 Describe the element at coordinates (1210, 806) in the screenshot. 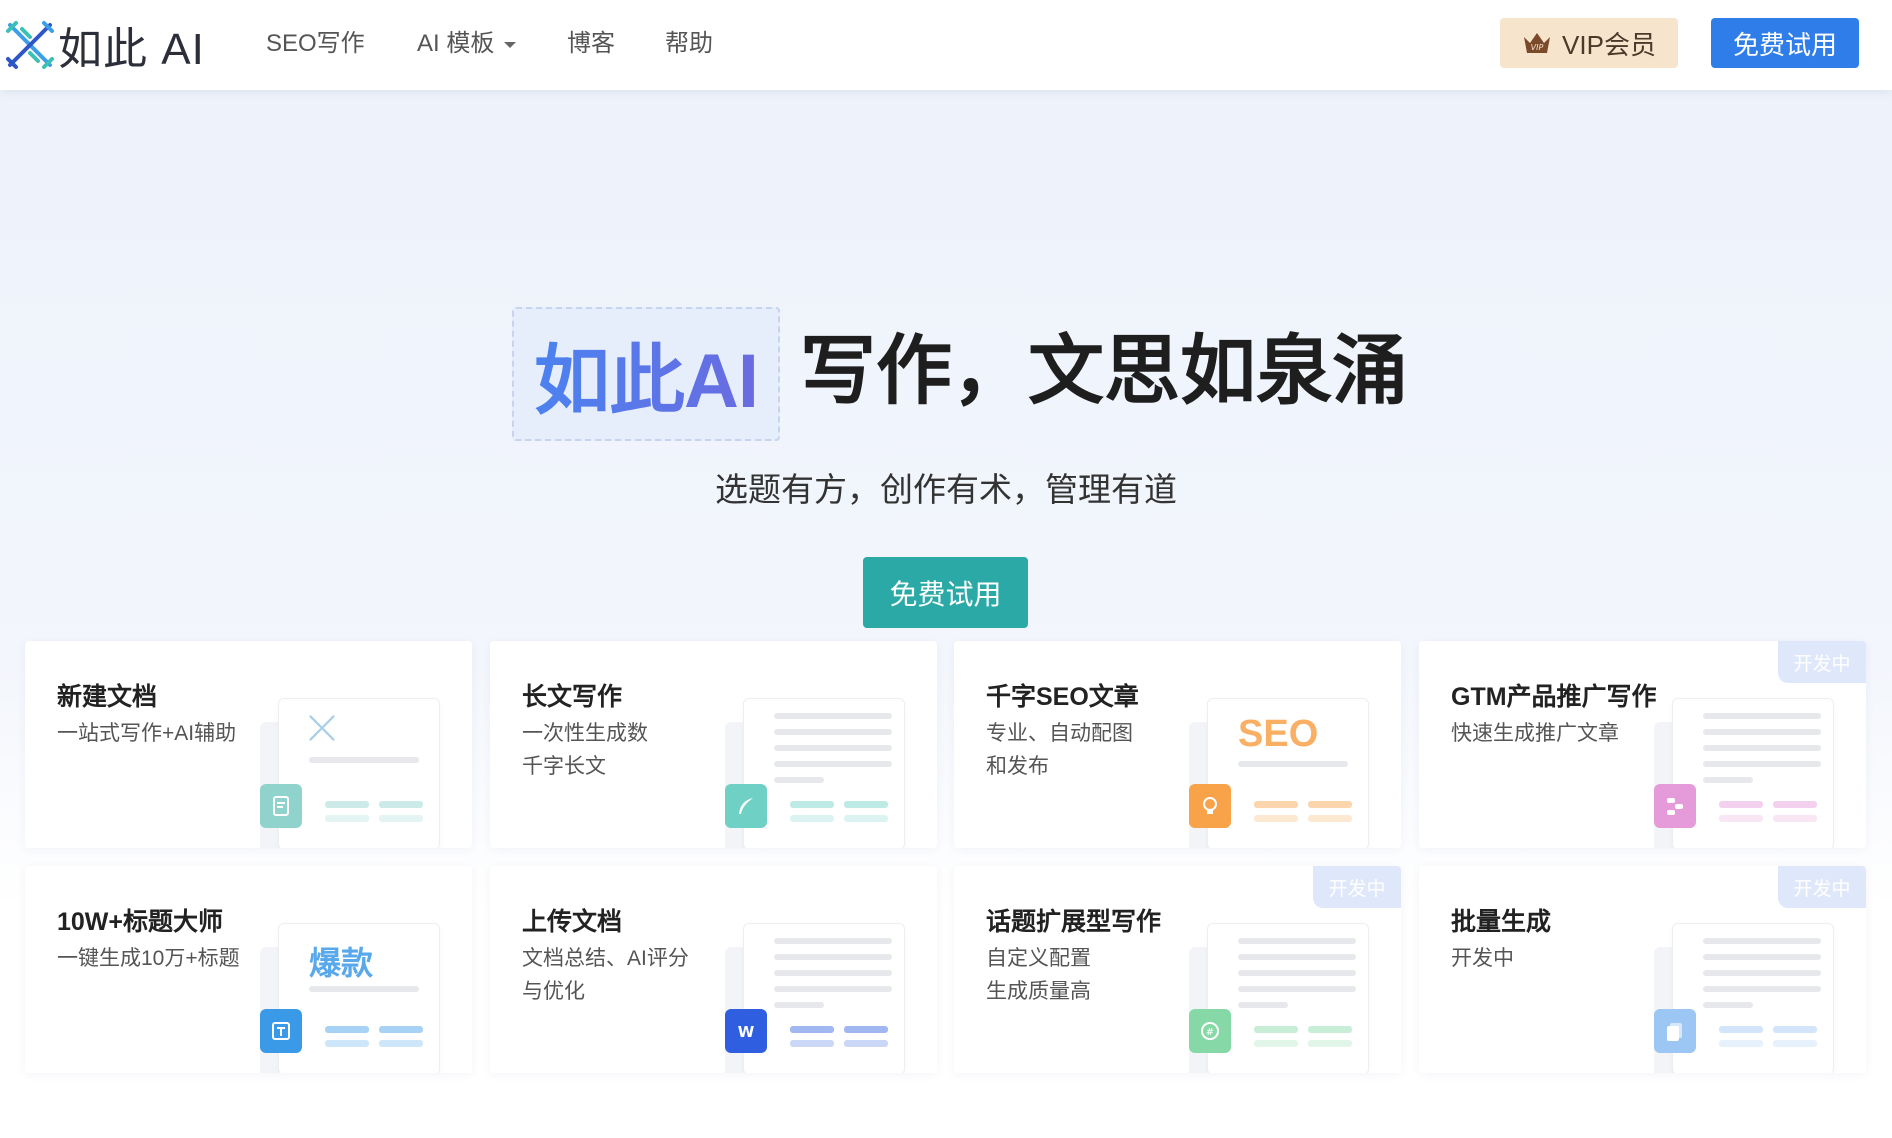

I see `lightbulb-icon` at that location.